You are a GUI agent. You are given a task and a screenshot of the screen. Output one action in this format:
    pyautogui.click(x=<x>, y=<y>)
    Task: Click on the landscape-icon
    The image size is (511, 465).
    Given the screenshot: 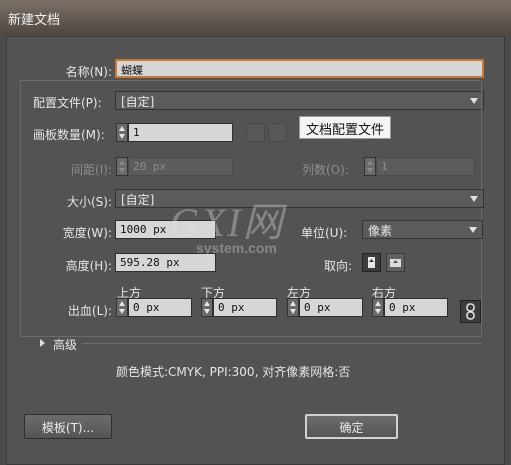 What is the action you would take?
    pyautogui.click(x=395, y=262)
    